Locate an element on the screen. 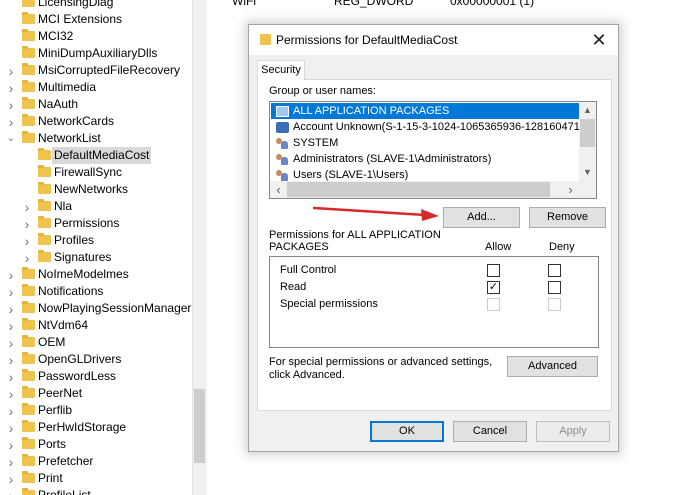 This screenshot has width=700, height=495. tree-item: MCI32 is located at coordinates (96, 36).